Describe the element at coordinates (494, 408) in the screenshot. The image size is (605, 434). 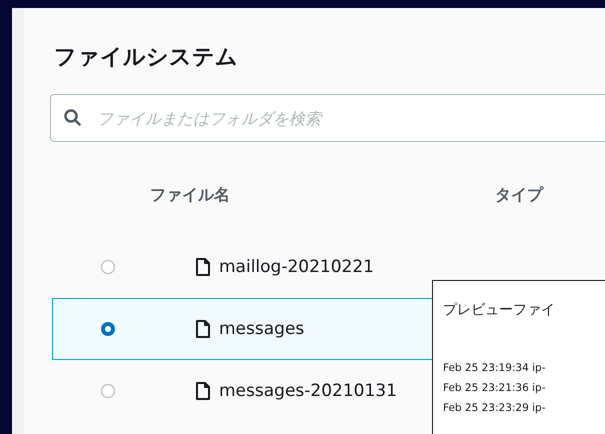
I see `log-line: Feb 25 23:23:29 ip-` at that location.